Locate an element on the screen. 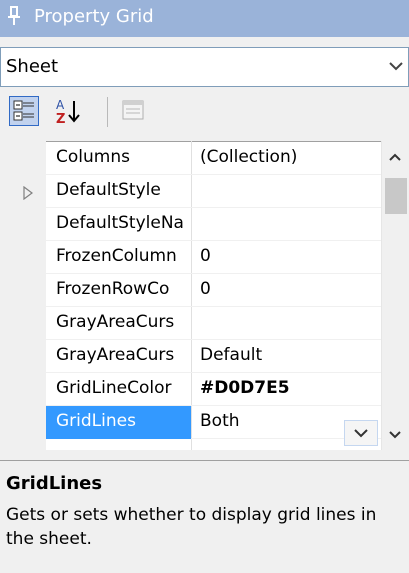  pin-icon is located at coordinates (14, 16).